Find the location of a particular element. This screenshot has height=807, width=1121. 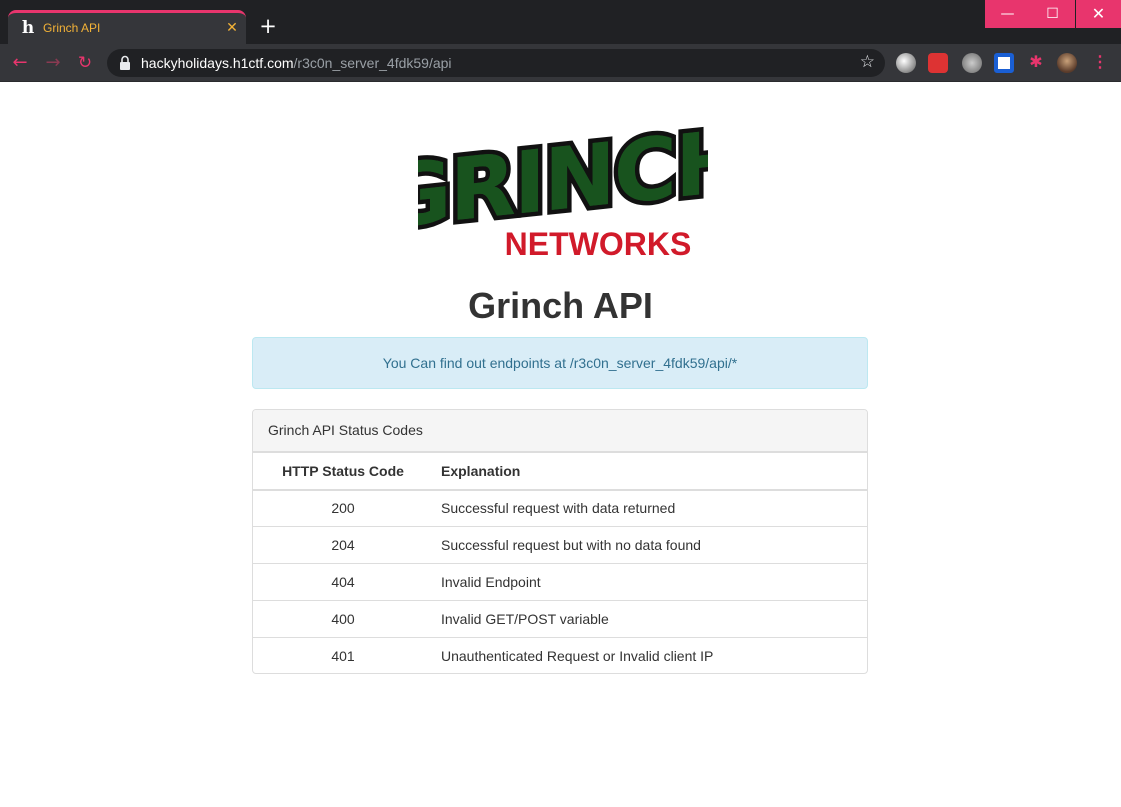

table-row: 404 Invalid Endpoint is located at coordinates (560, 582).